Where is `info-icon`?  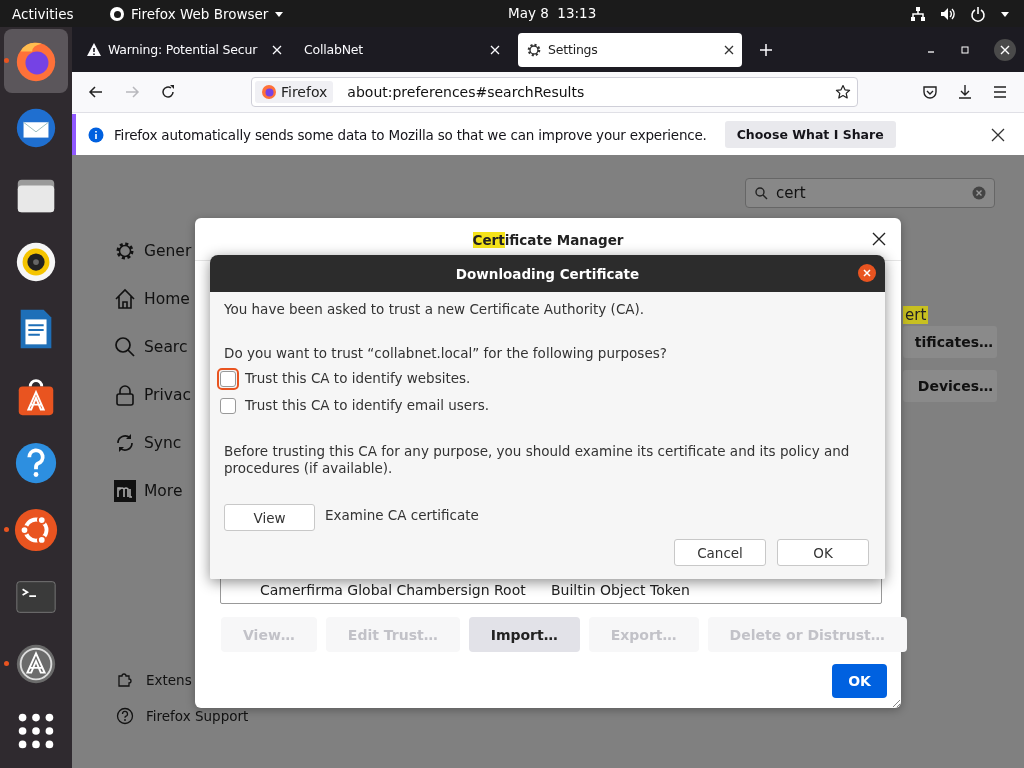
info-icon is located at coordinates (96, 134).